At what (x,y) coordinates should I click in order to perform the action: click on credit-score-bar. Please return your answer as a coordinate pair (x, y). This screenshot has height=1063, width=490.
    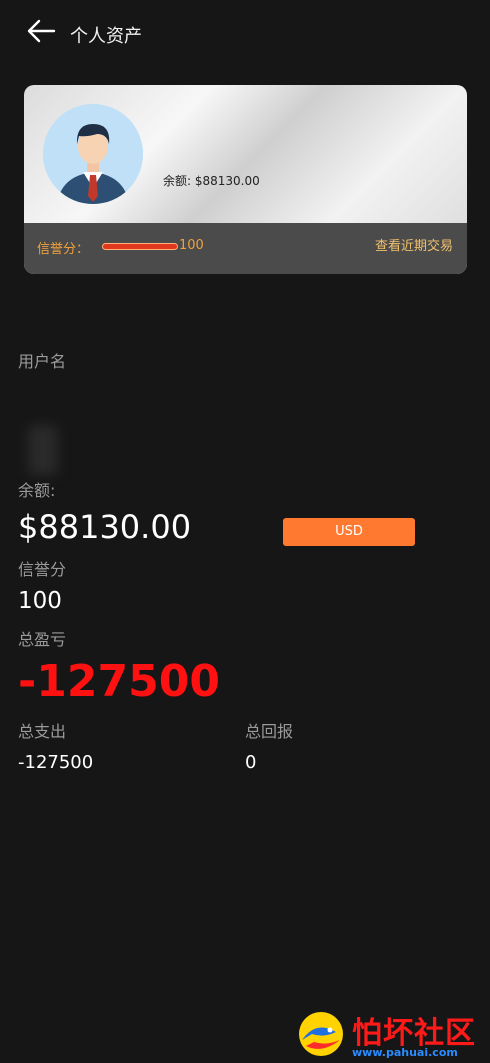
    Looking at the image, I should click on (140, 246).